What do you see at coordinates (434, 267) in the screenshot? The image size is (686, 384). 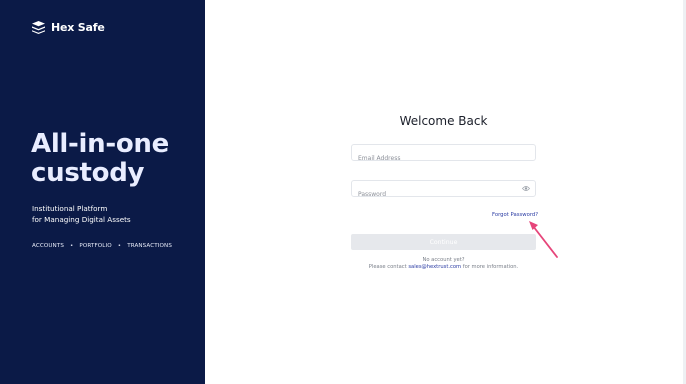 I see `contact-email-link: sales@hextrust.com` at bounding box center [434, 267].